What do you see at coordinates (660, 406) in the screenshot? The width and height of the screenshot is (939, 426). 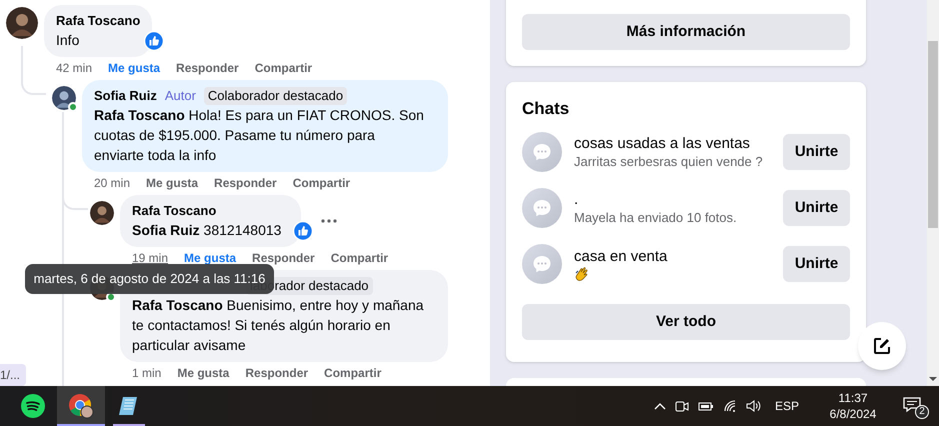 I see `chevron-up-icon` at bounding box center [660, 406].